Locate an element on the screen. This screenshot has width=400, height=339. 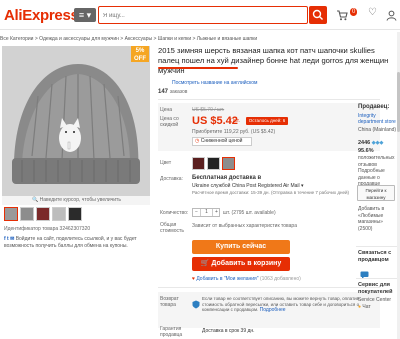
orders-count-row: 147 заказов is located at coordinates (172, 92).